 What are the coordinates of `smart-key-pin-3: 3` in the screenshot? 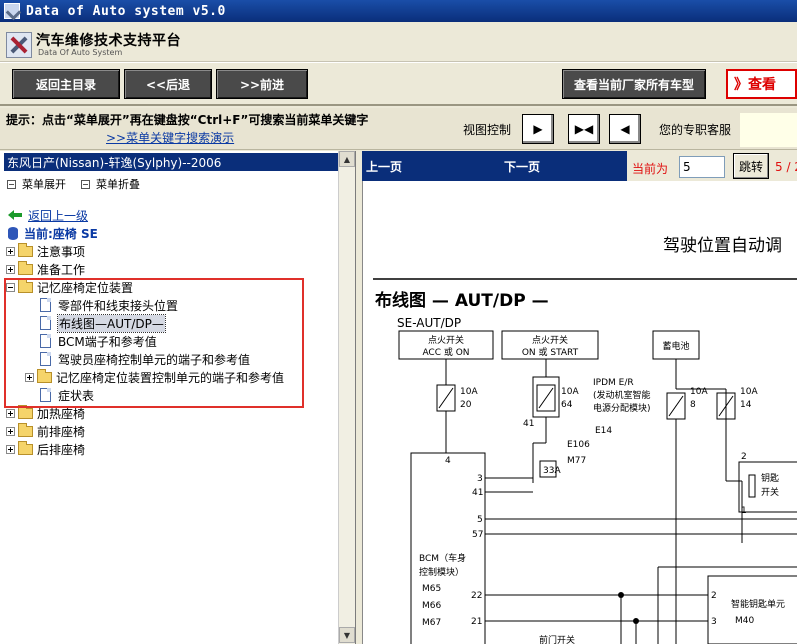 It's located at (714, 622).